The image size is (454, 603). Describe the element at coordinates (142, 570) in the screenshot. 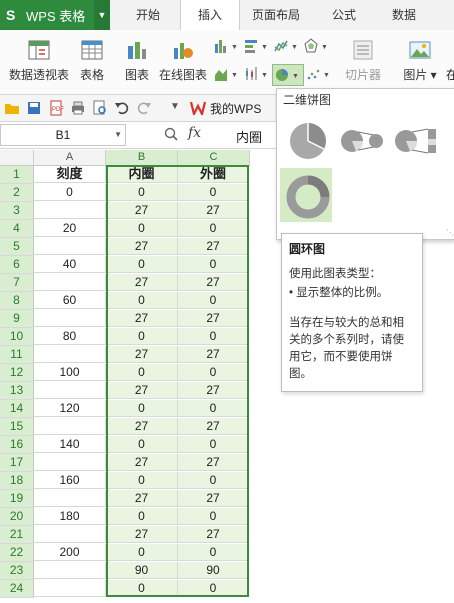

I see `cell-b23: 90` at that location.